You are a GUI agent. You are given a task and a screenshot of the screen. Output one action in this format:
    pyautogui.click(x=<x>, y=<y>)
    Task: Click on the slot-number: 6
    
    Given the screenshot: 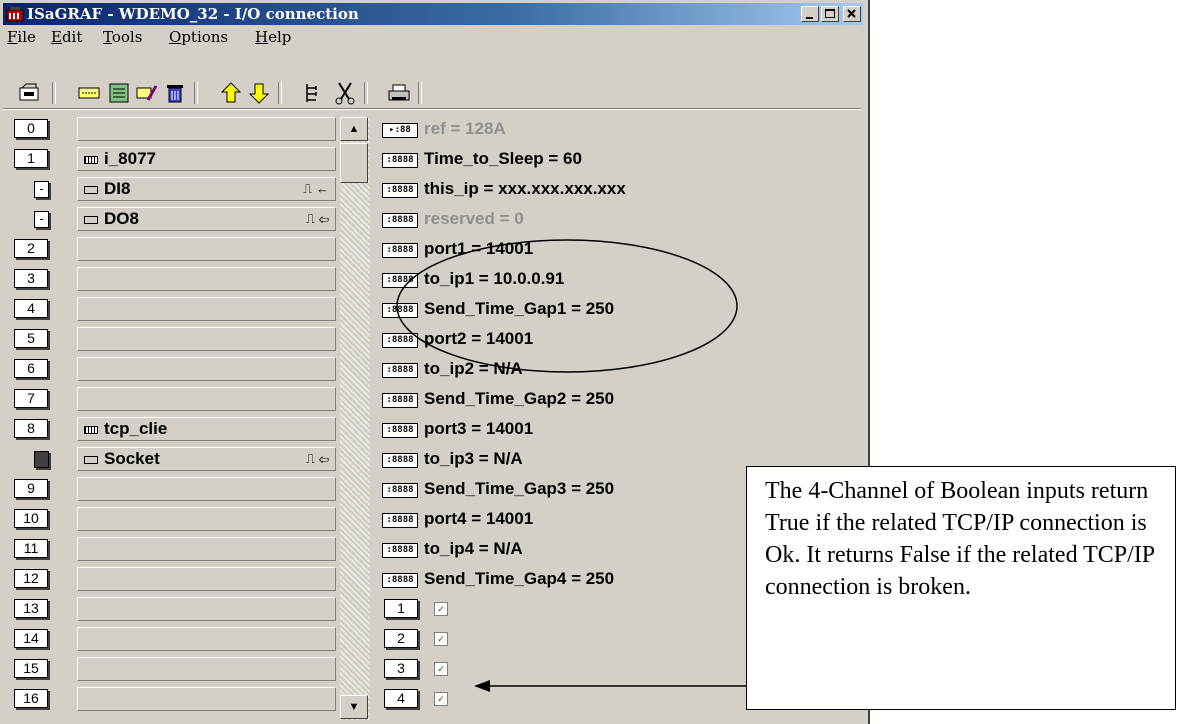 What is the action you would take?
    pyautogui.click(x=31, y=368)
    